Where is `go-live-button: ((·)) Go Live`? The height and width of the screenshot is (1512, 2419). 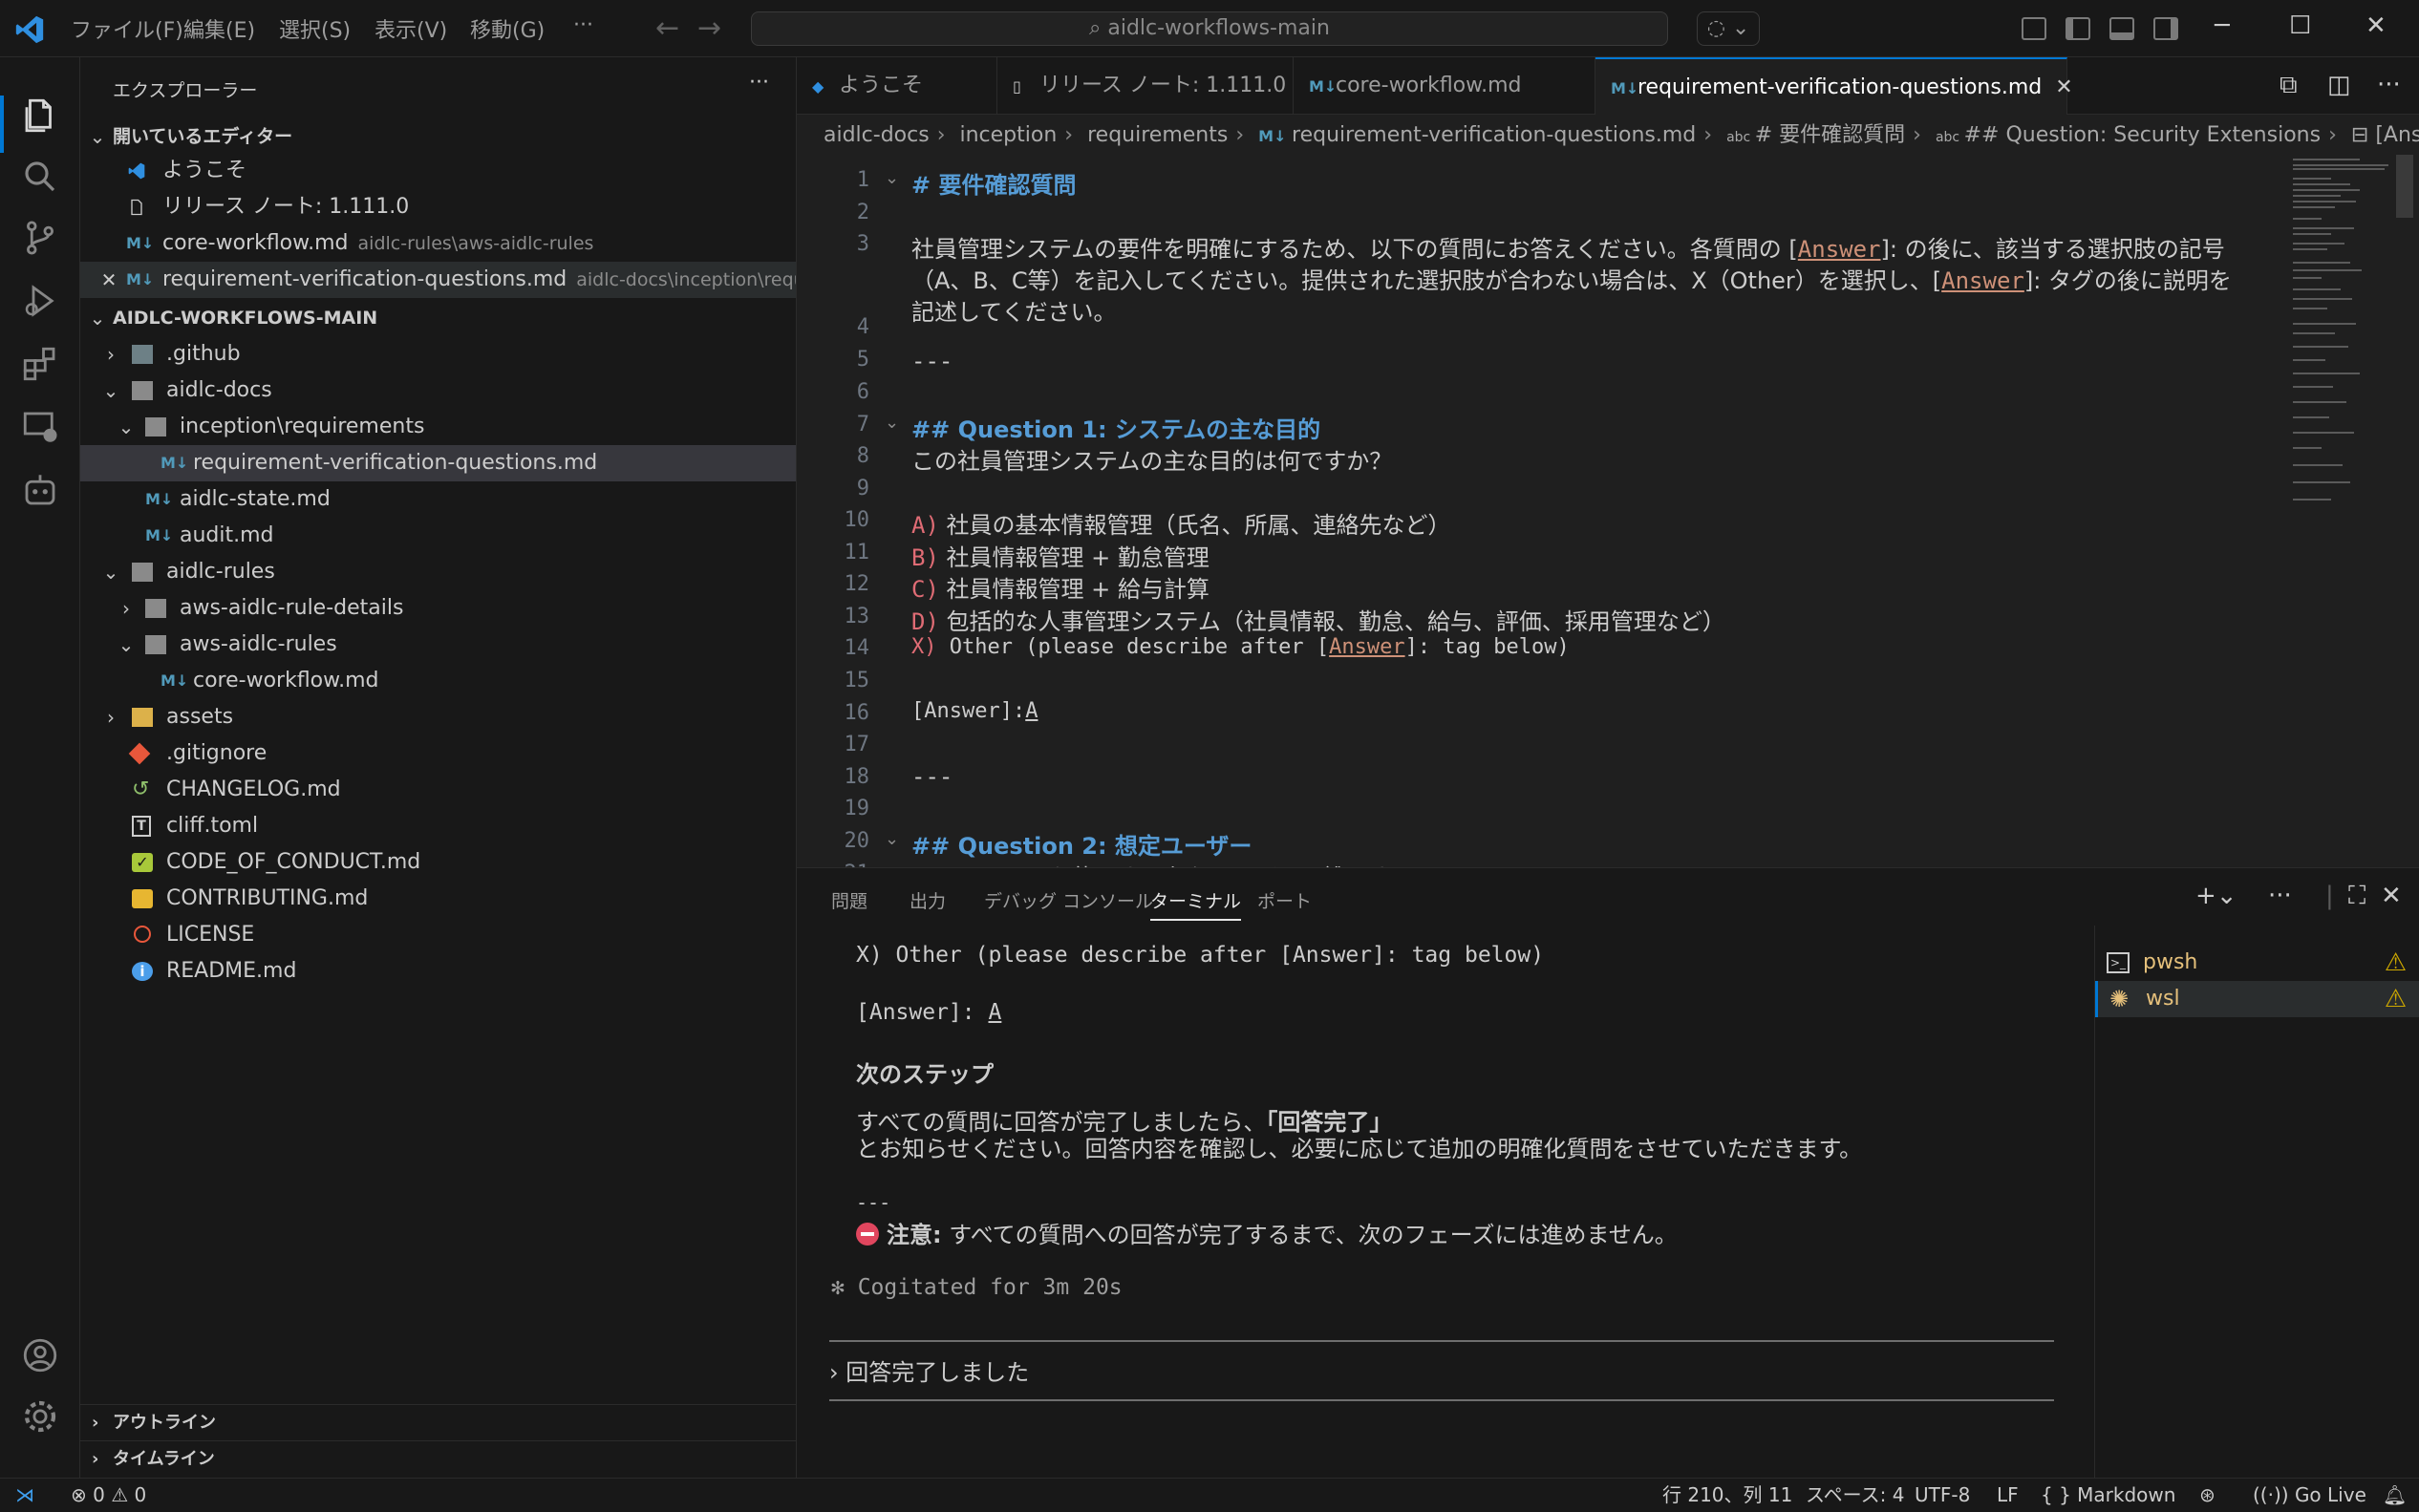 go-live-button: ((·)) Go Live is located at coordinates (2309, 1495).